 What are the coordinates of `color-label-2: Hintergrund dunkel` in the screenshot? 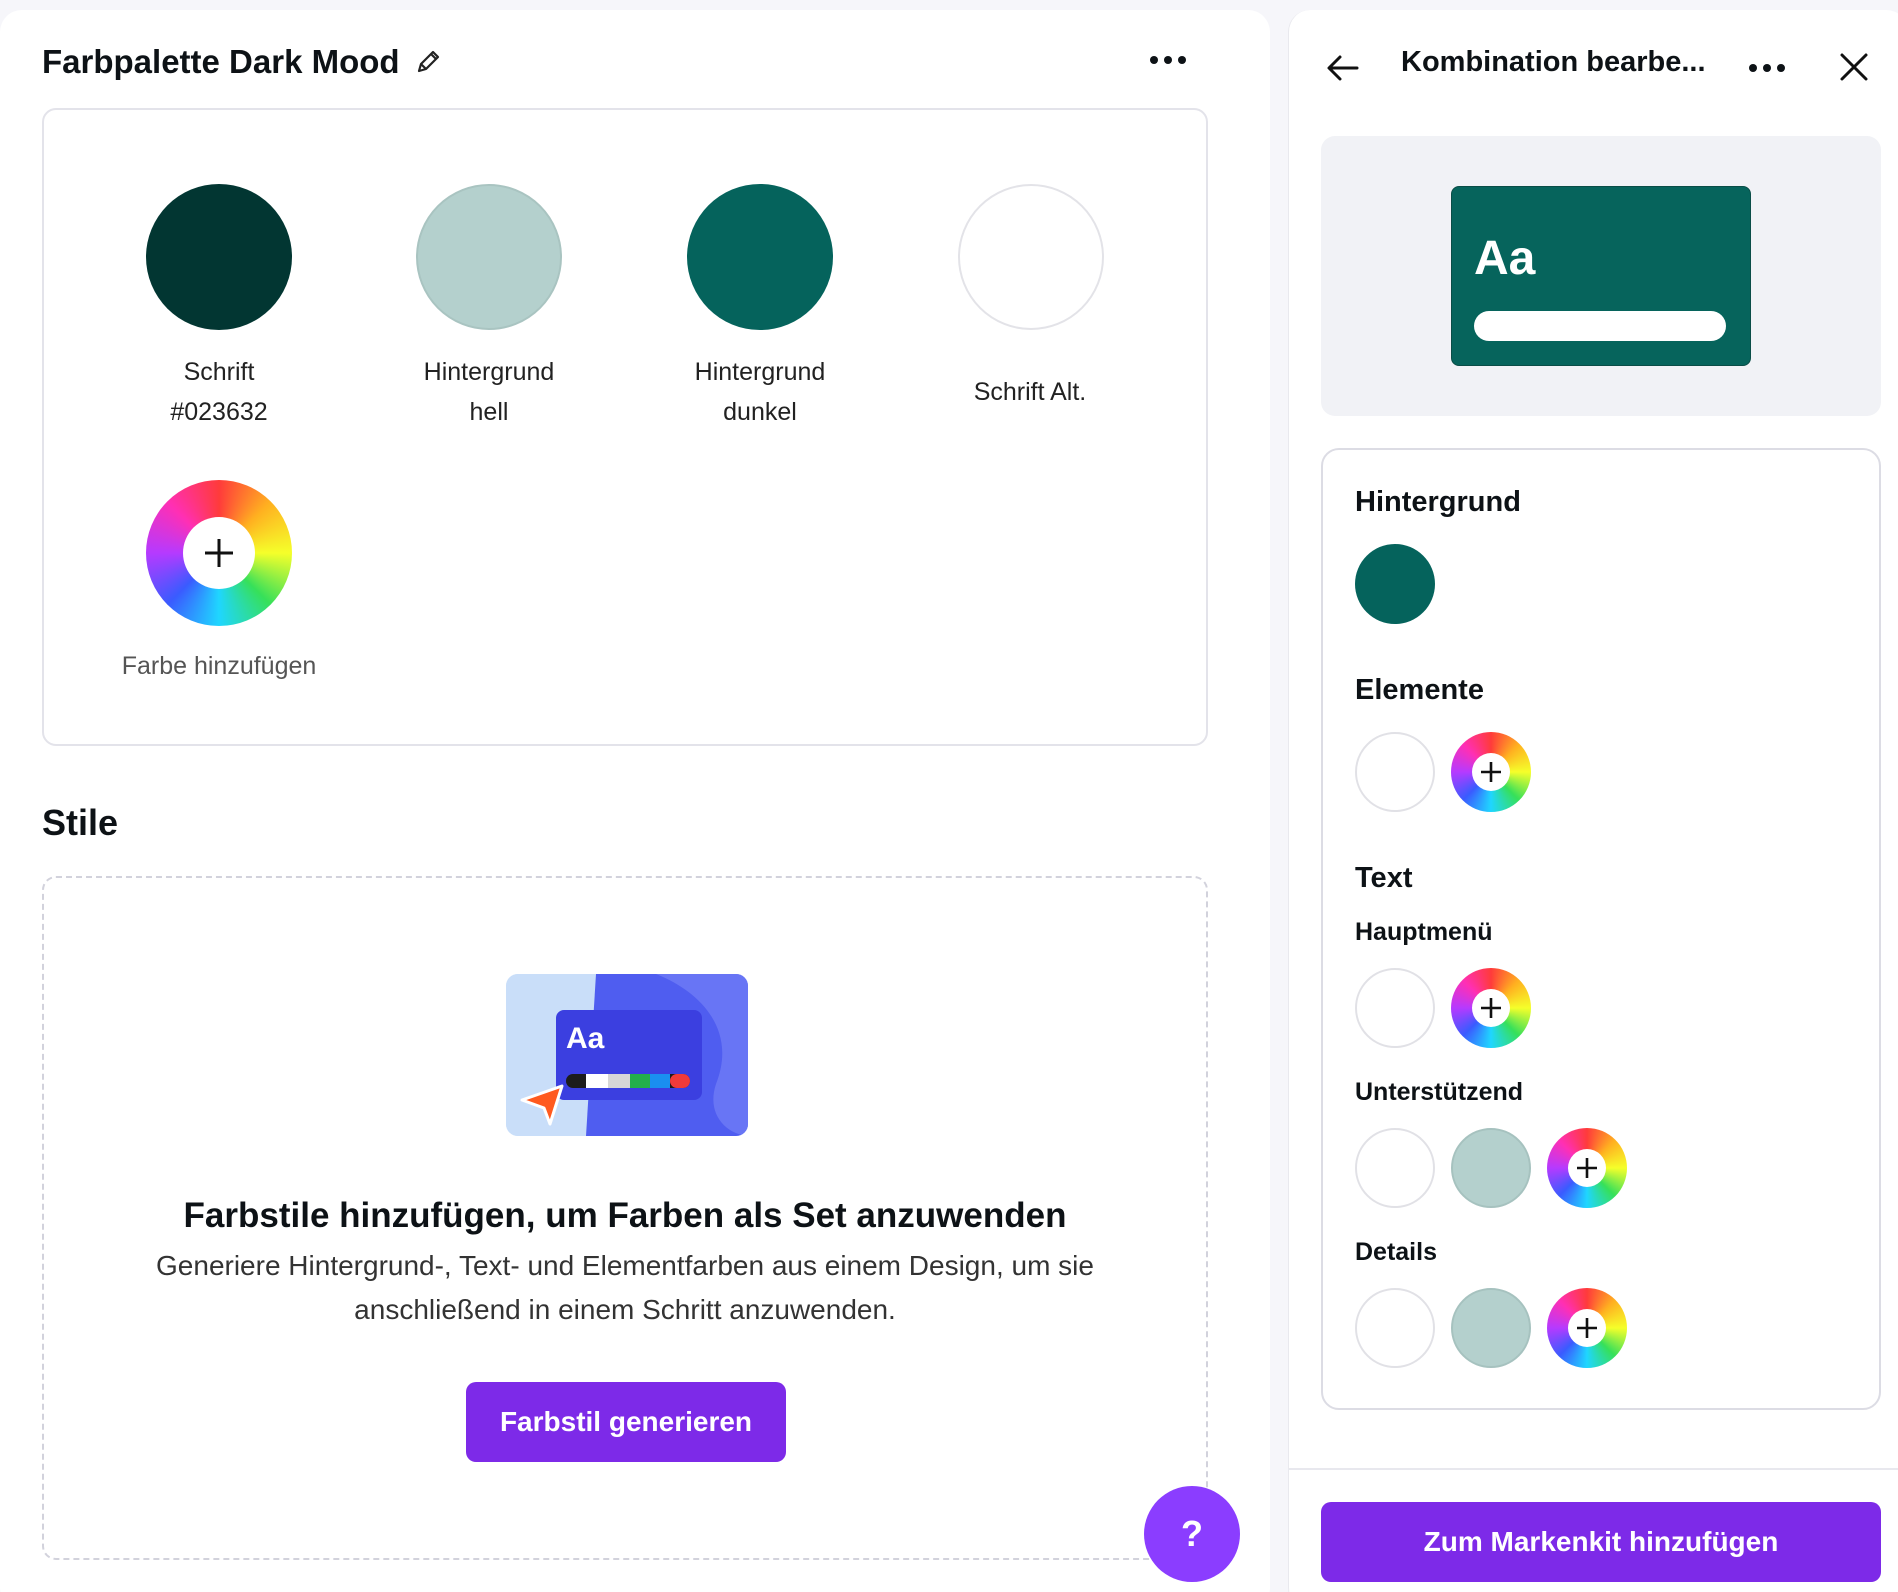 It's located at (760, 392).